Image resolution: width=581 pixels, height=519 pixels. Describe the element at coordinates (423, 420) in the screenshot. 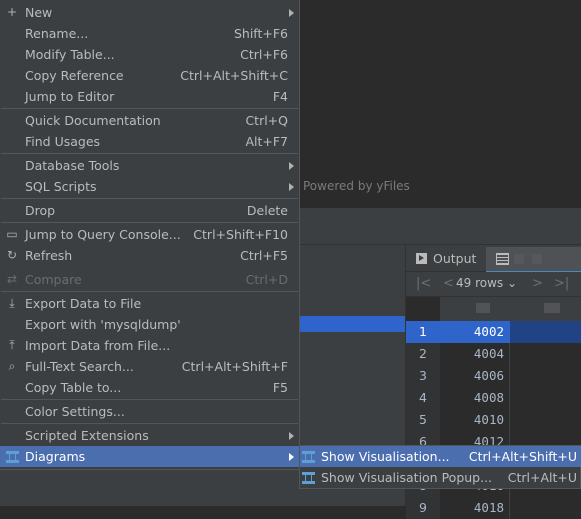

I see `row-number: 5` at that location.